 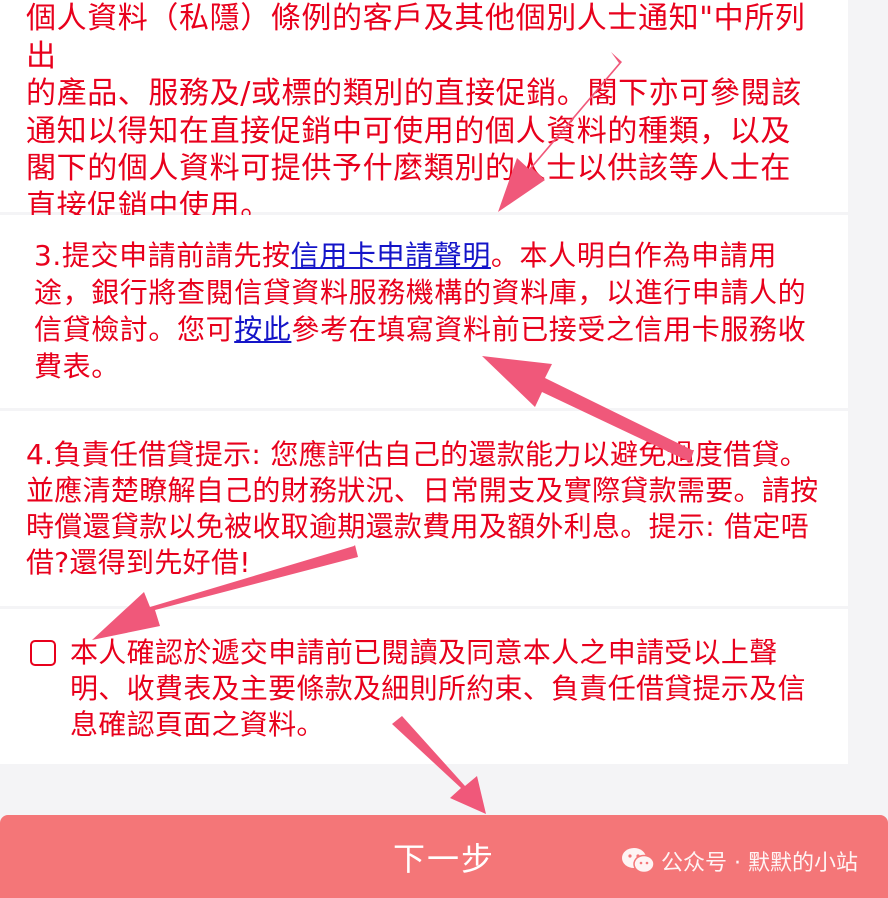 What do you see at coordinates (43, 653) in the screenshot?
I see `confirmation-checkbox` at bounding box center [43, 653].